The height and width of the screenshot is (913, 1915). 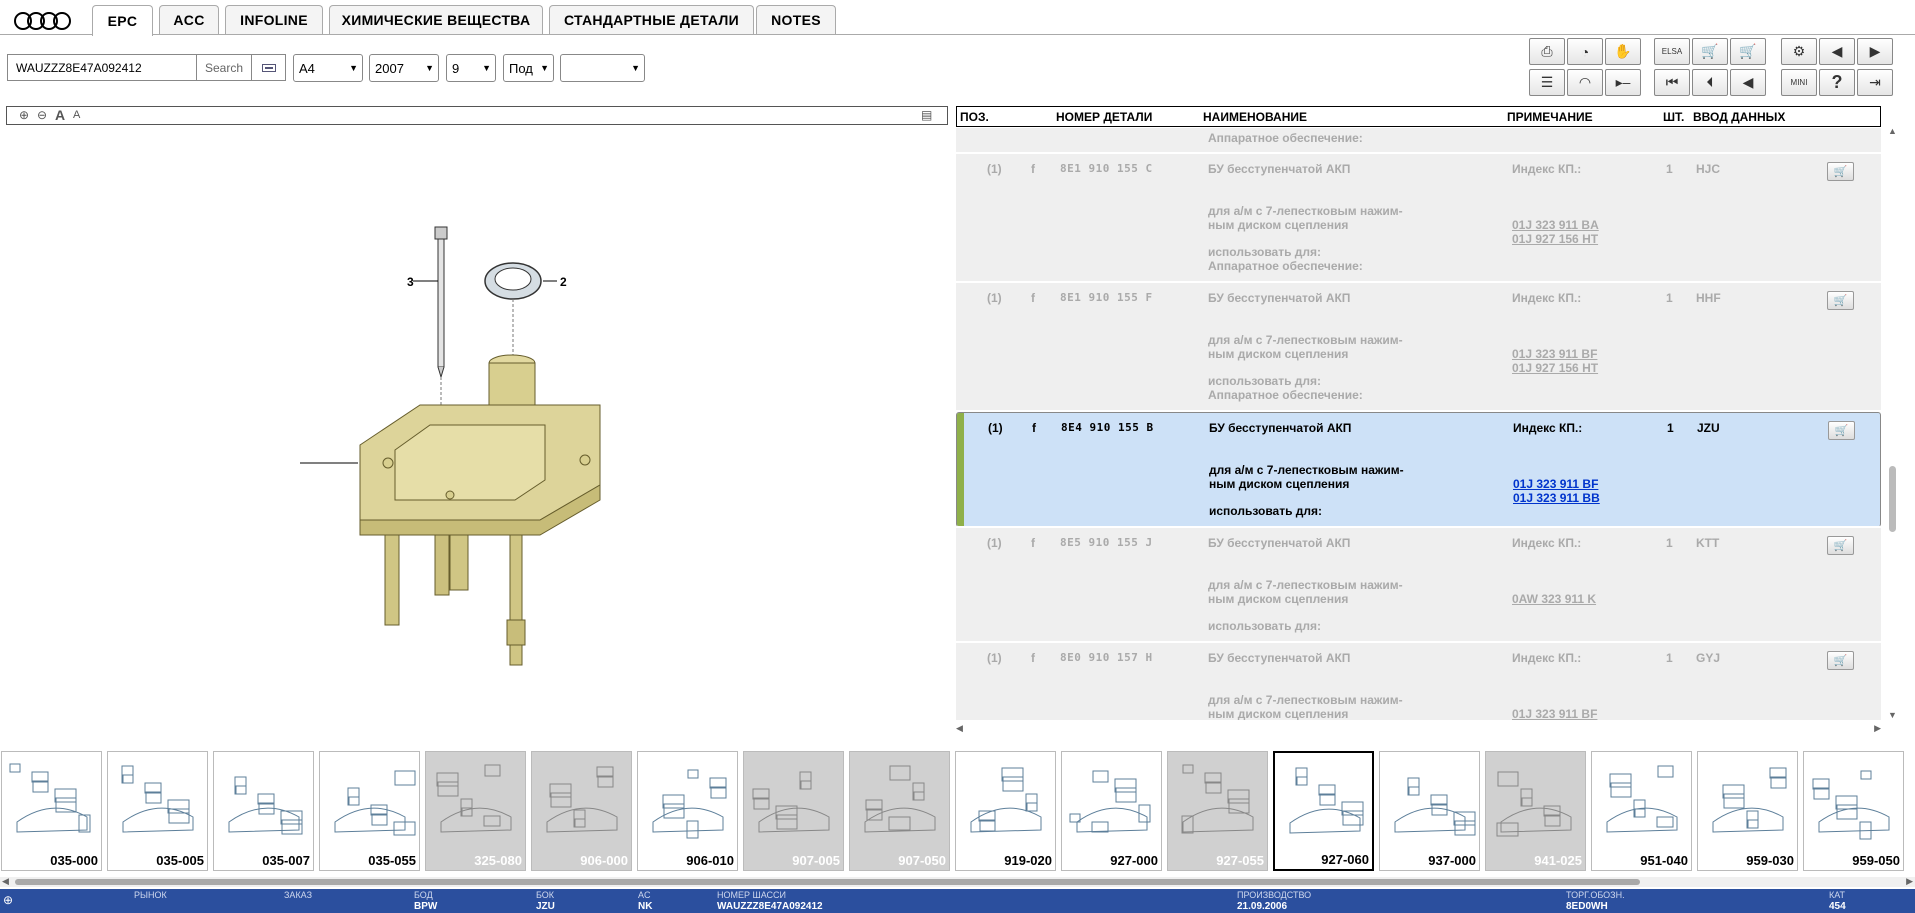 What do you see at coordinates (42, 115) in the screenshot?
I see `zoom-out-icon: ⊖` at bounding box center [42, 115].